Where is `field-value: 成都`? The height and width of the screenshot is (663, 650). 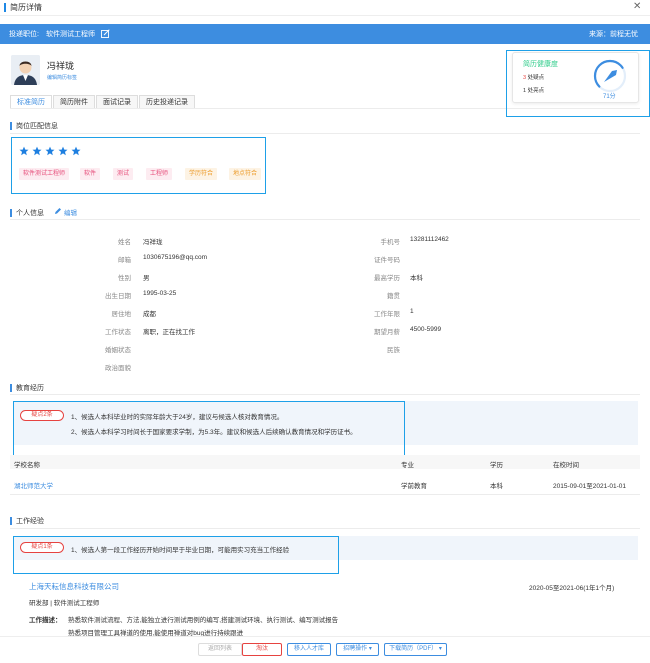 field-value: 成都 is located at coordinates (149, 314).